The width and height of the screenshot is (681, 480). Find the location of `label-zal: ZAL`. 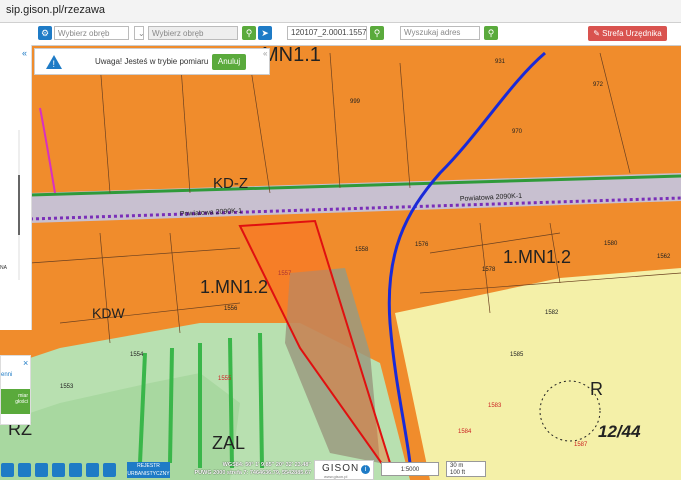

label-zal: ZAL is located at coordinates (228, 443).